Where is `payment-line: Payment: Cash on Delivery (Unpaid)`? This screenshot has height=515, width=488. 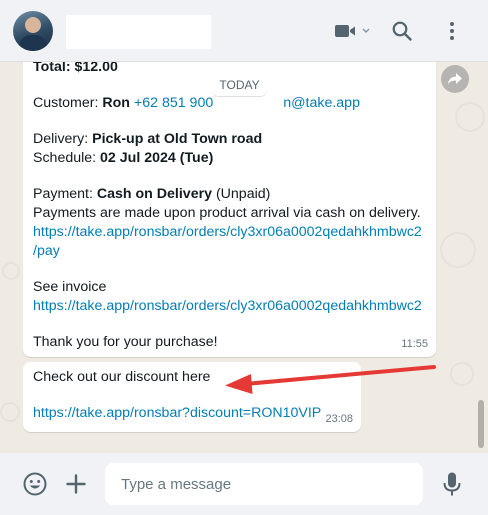 payment-line: Payment: Cash on Delivery (Unpaid) is located at coordinates (152, 194).